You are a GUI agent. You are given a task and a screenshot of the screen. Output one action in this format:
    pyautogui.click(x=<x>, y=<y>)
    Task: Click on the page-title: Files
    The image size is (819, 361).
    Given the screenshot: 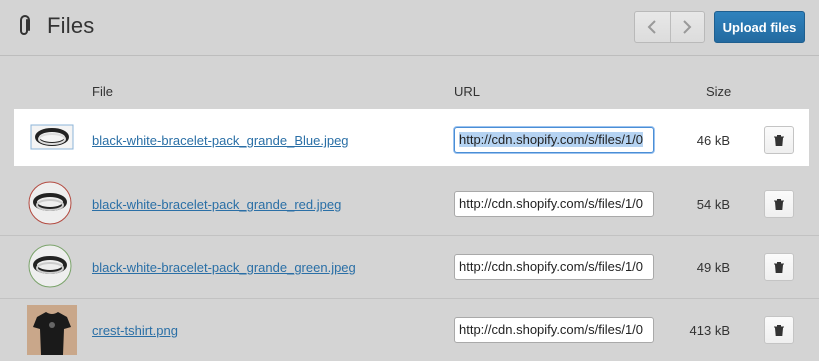 What is the action you would take?
    pyautogui.click(x=71, y=25)
    